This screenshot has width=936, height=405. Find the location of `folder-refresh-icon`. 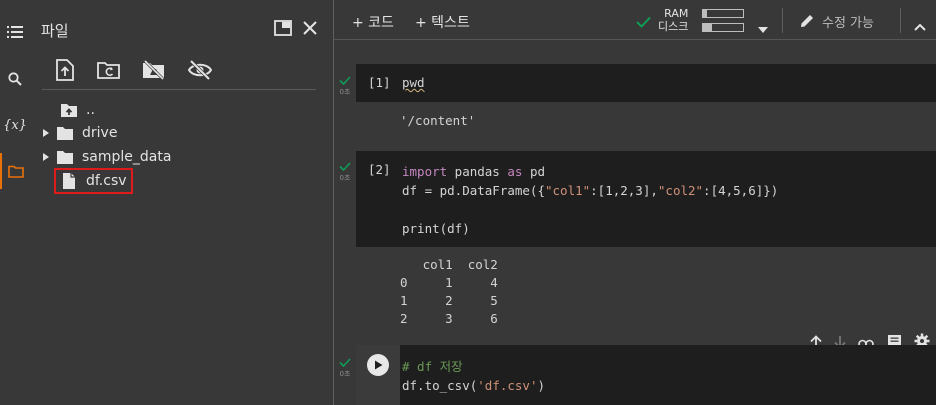

folder-refresh-icon is located at coordinates (108, 70).